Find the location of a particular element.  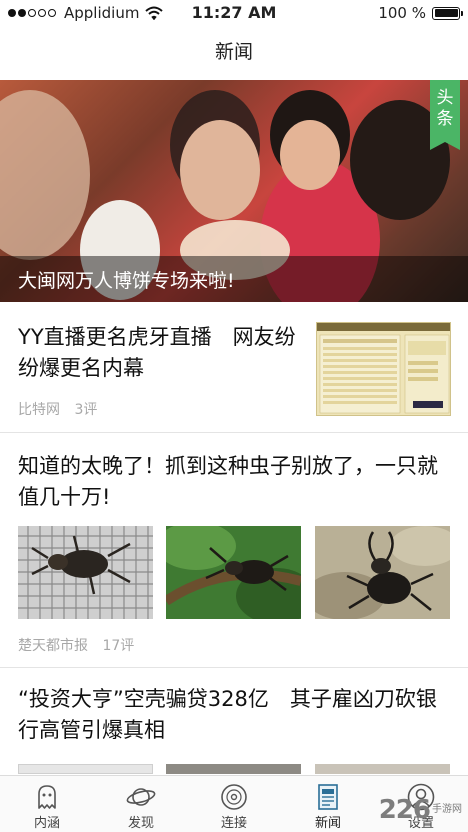

news-meta: 比特网 3评 is located at coordinates (62, 409).